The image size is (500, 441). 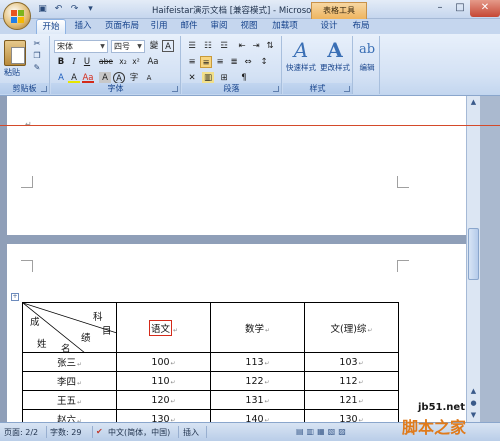 What do you see at coordinates (473, 254) in the screenshot?
I see `scrollbar-thumb` at bounding box center [473, 254].